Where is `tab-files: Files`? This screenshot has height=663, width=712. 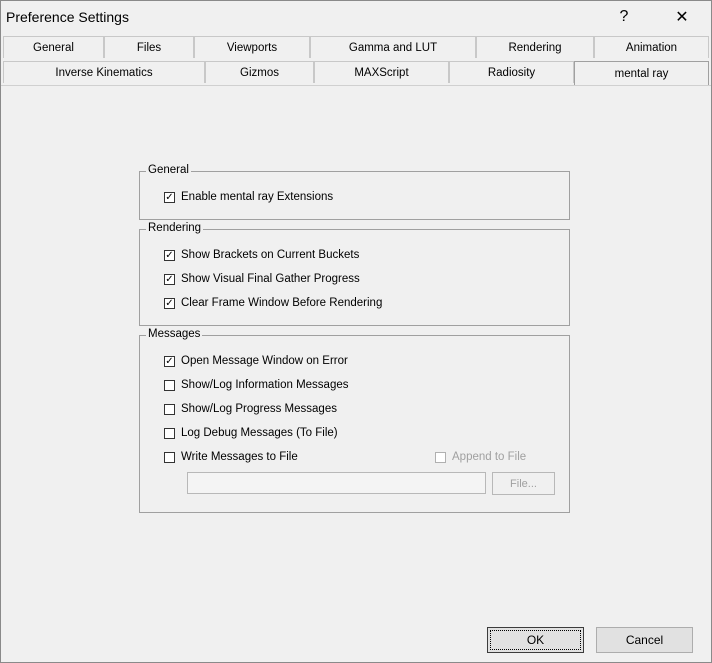 tab-files: Files is located at coordinates (149, 47).